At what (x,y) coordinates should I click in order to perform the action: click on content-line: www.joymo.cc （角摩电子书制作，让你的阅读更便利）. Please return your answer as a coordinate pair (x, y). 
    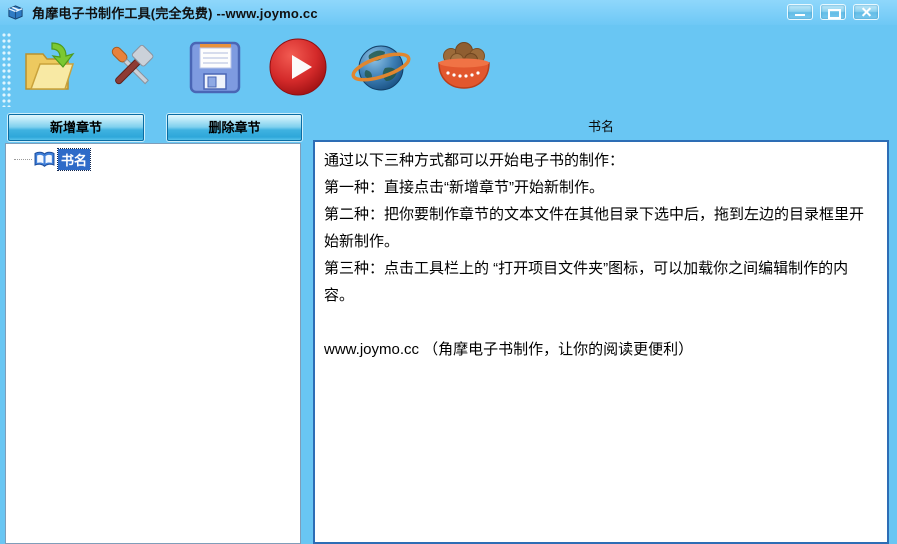
    Looking at the image, I should click on (509, 349).